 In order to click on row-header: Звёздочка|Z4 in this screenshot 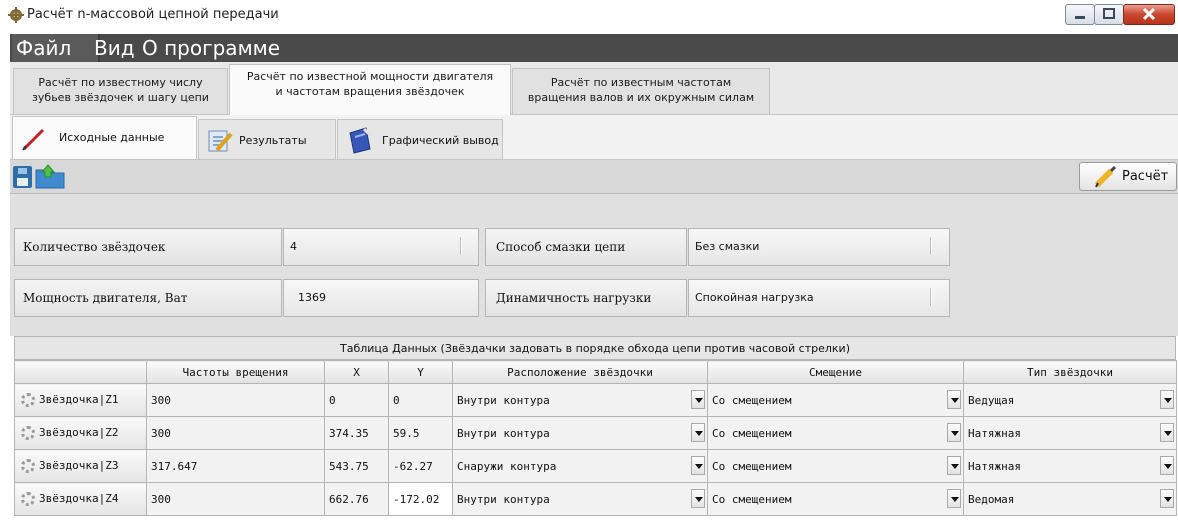, I will do `click(80, 499)`.